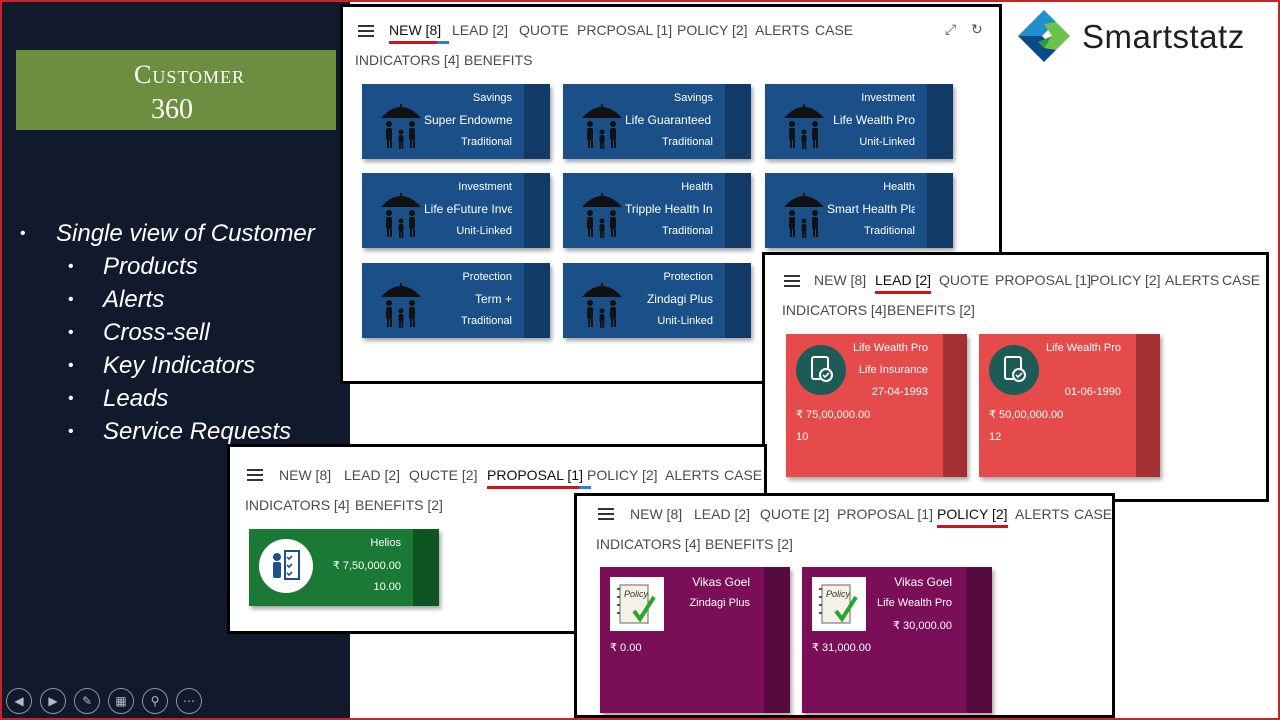  What do you see at coordinates (871, 209) in the screenshot?
I see `product-name: Smart Health Plai` at bounding box center [871, 209].